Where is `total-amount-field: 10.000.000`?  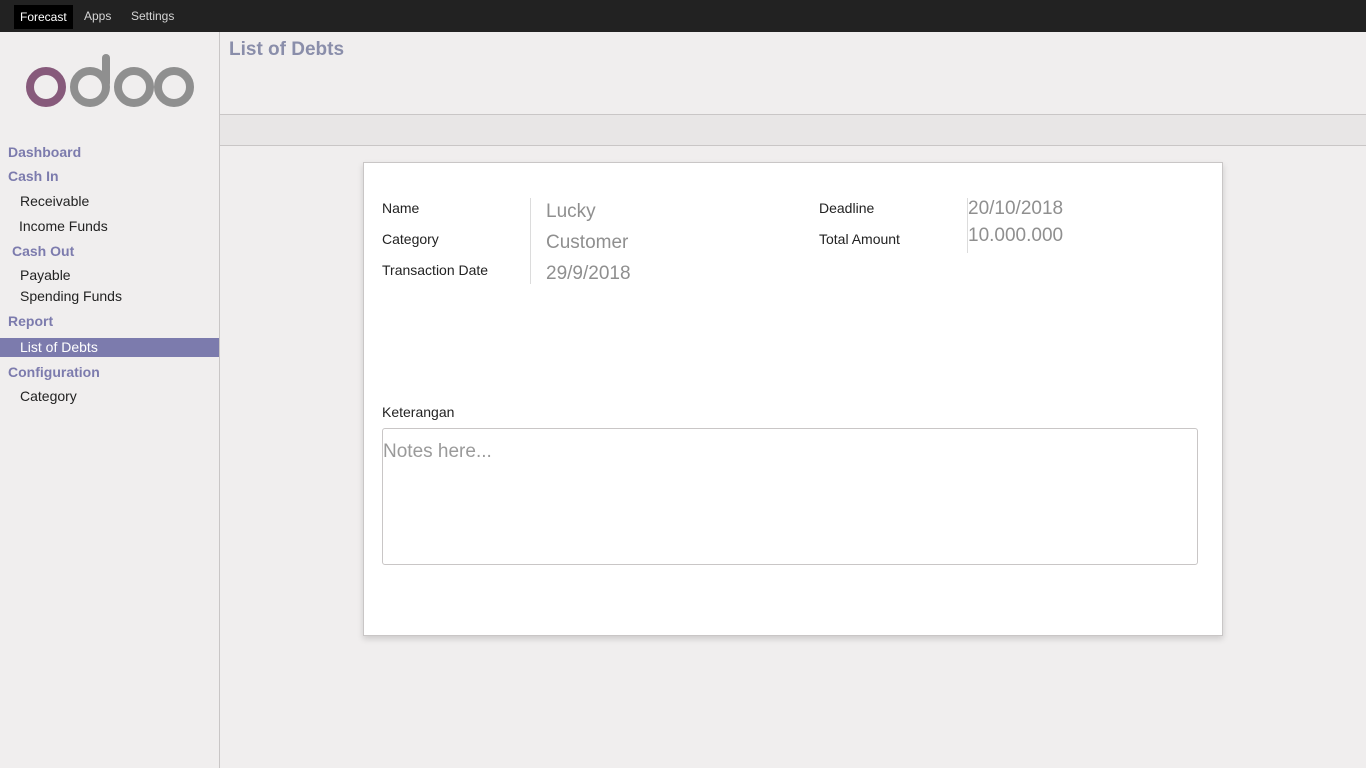 total-amount-field: 10.000.000 is located at coordinates (1015, 236).